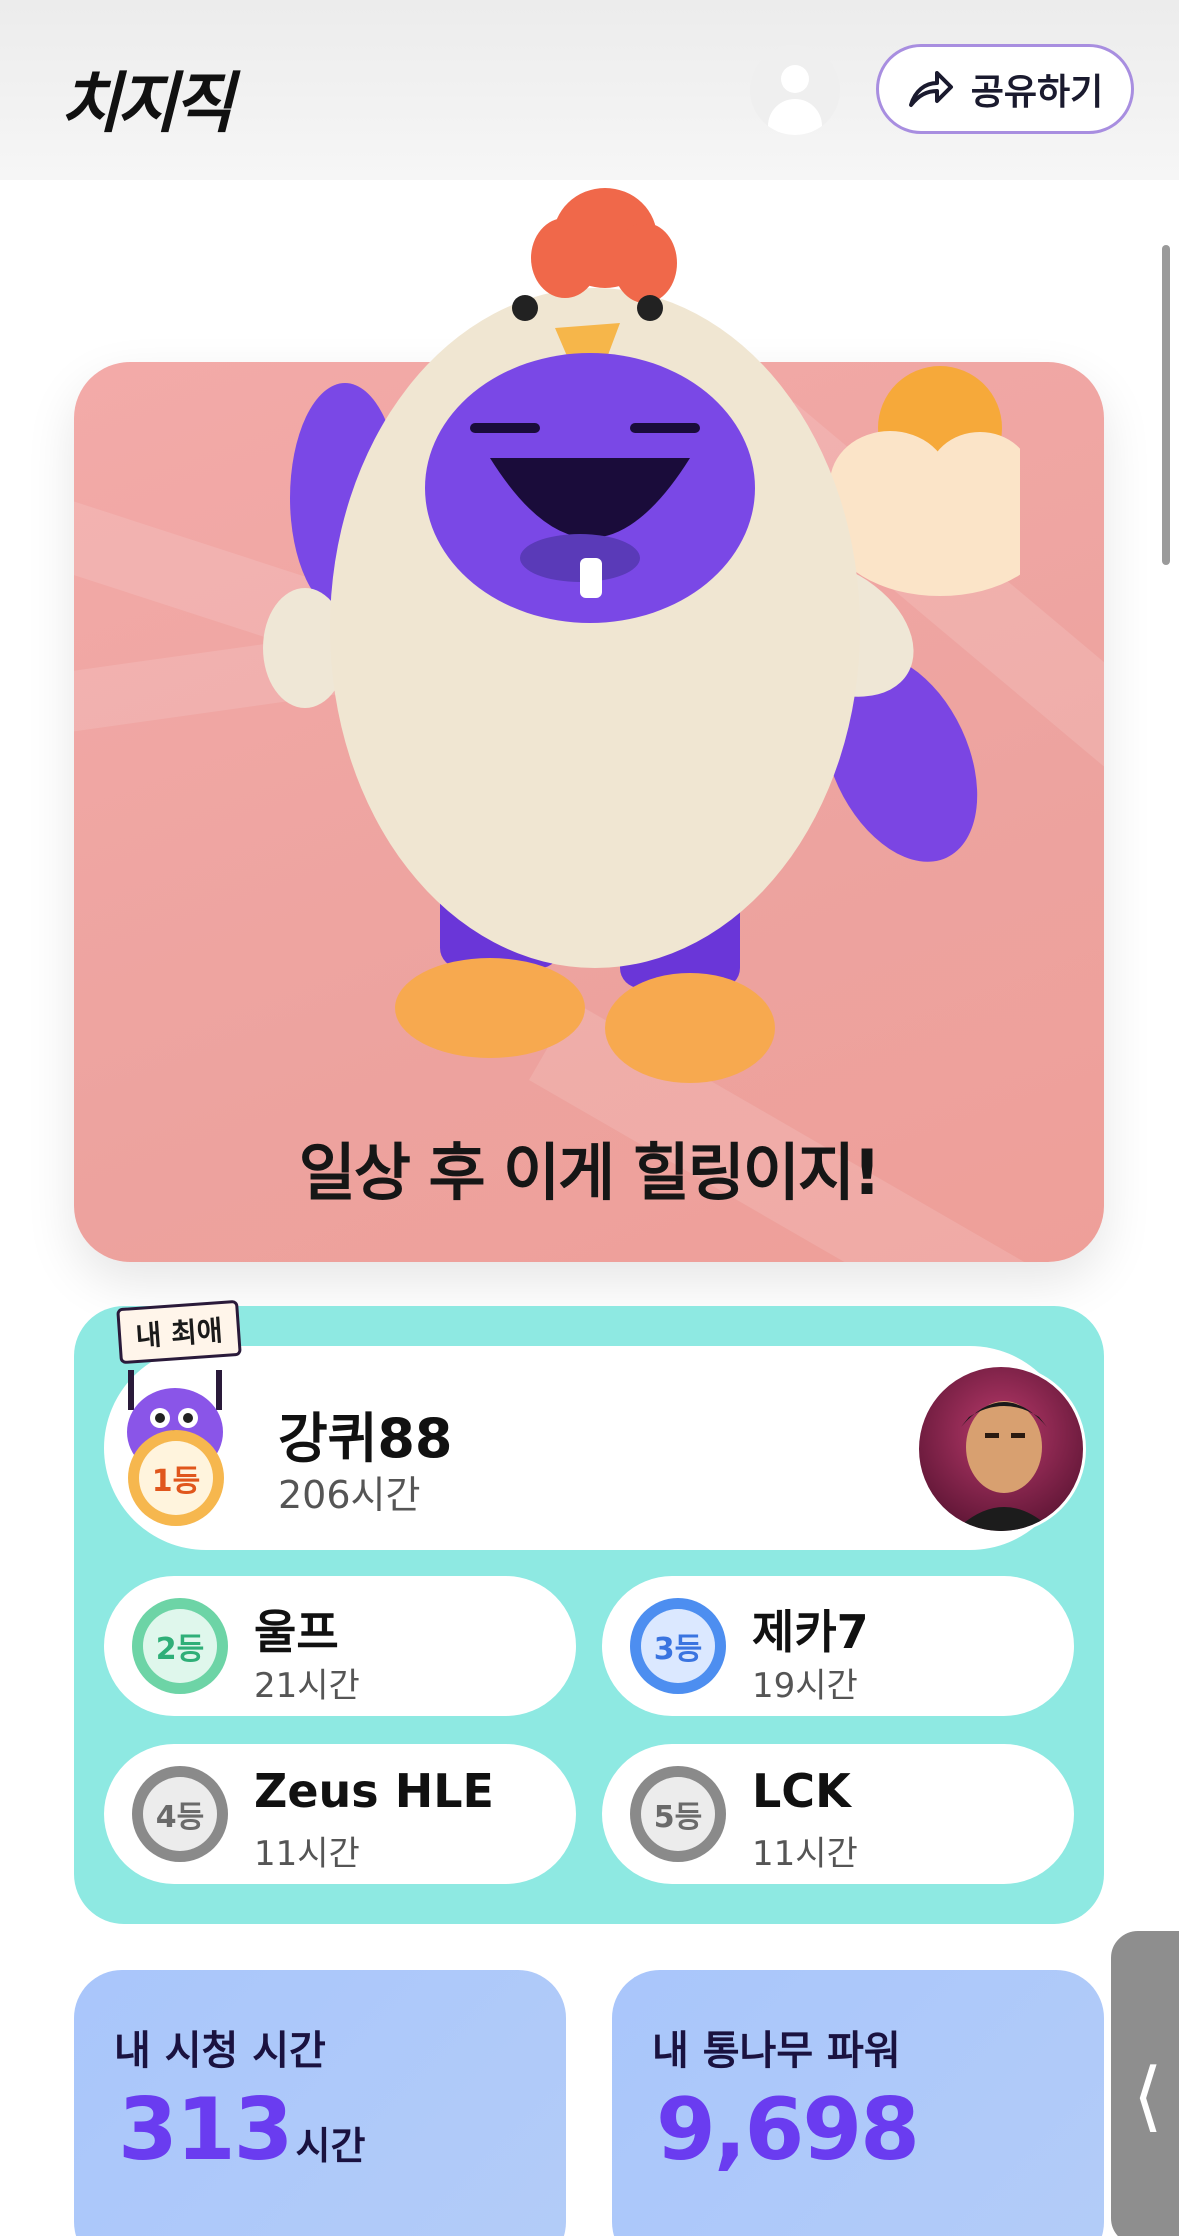  I want to click on rank-5-row: 5등 LCK 11시간, so click(838, 1814).